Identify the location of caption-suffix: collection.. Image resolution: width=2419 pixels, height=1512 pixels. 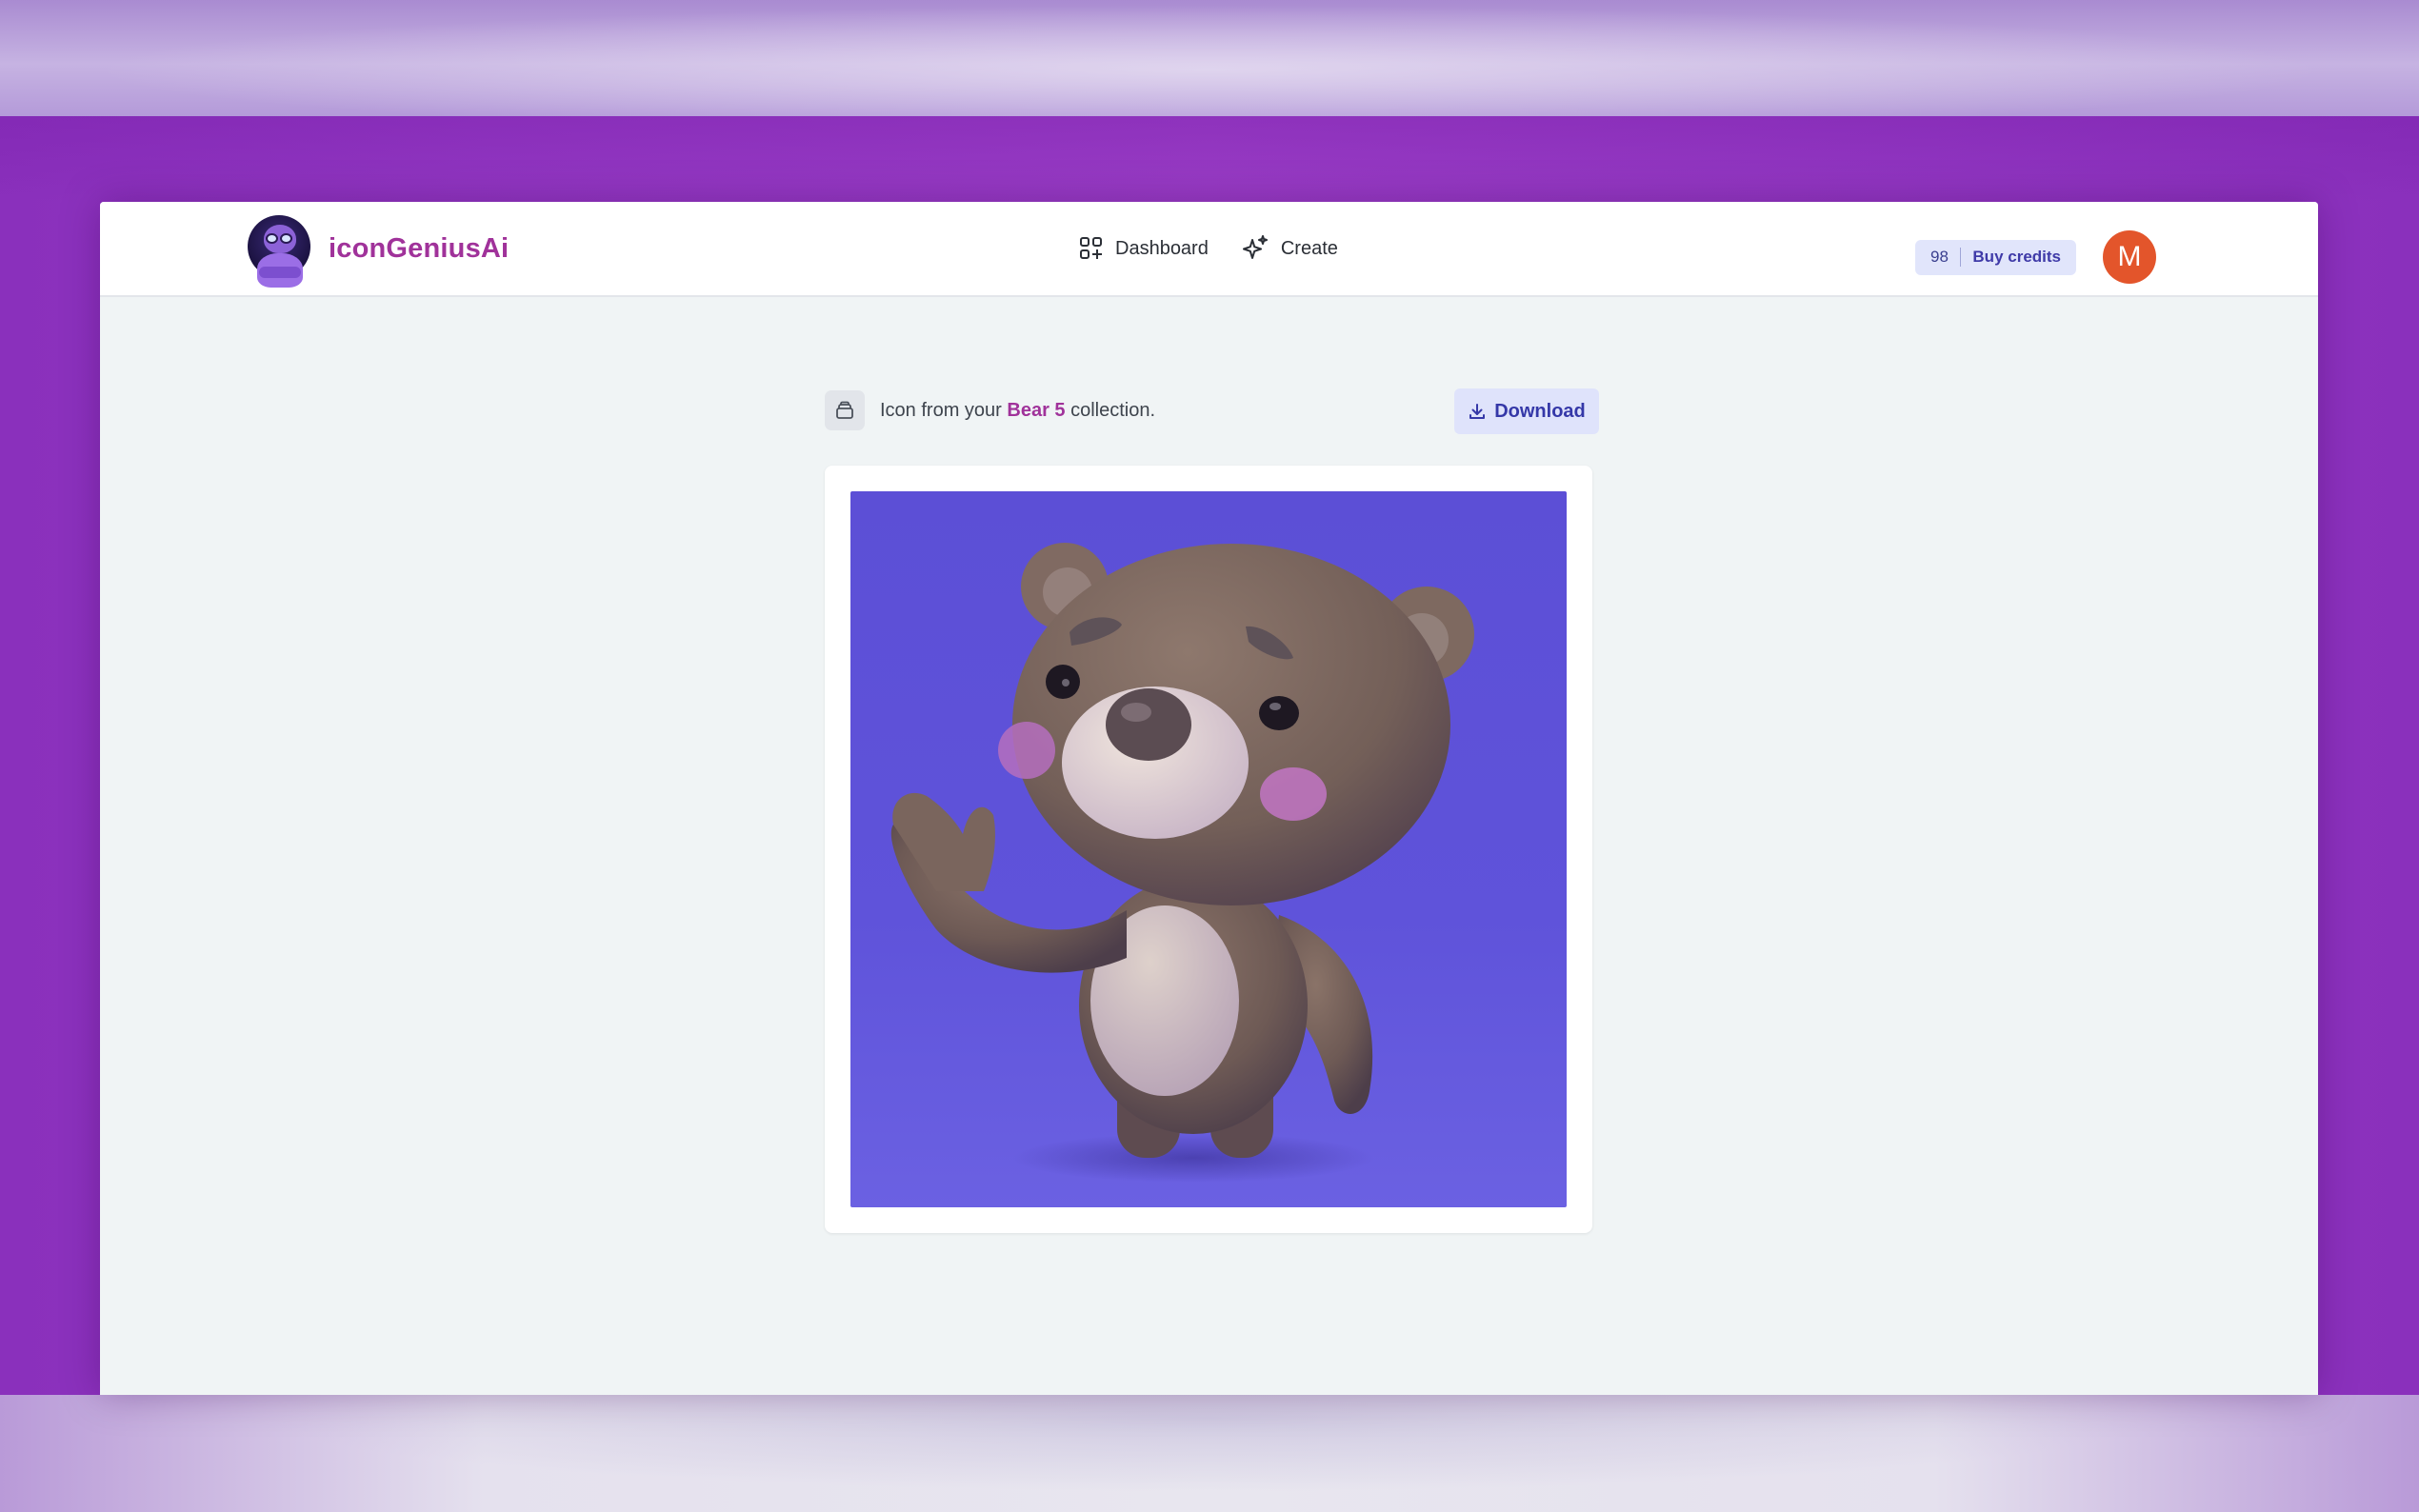
(1110, 410).